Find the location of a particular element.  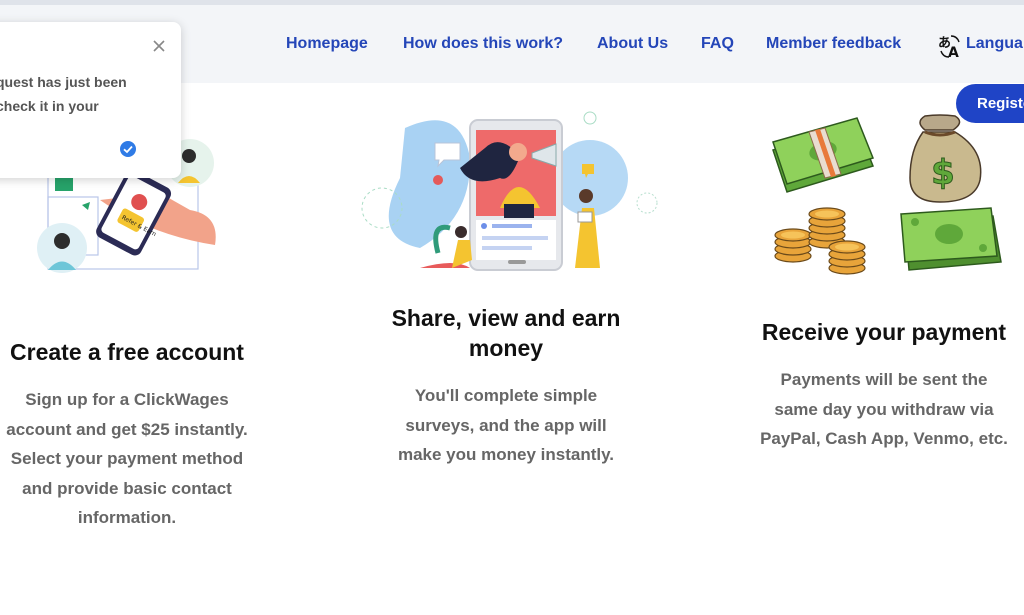

text-line: Payments will be sent the is located at coordinates (884, 379).